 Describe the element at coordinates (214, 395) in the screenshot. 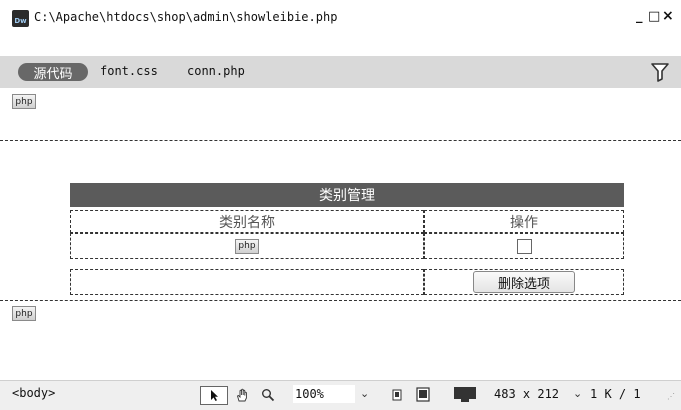

I see `pointer-tool-icon` at that location.